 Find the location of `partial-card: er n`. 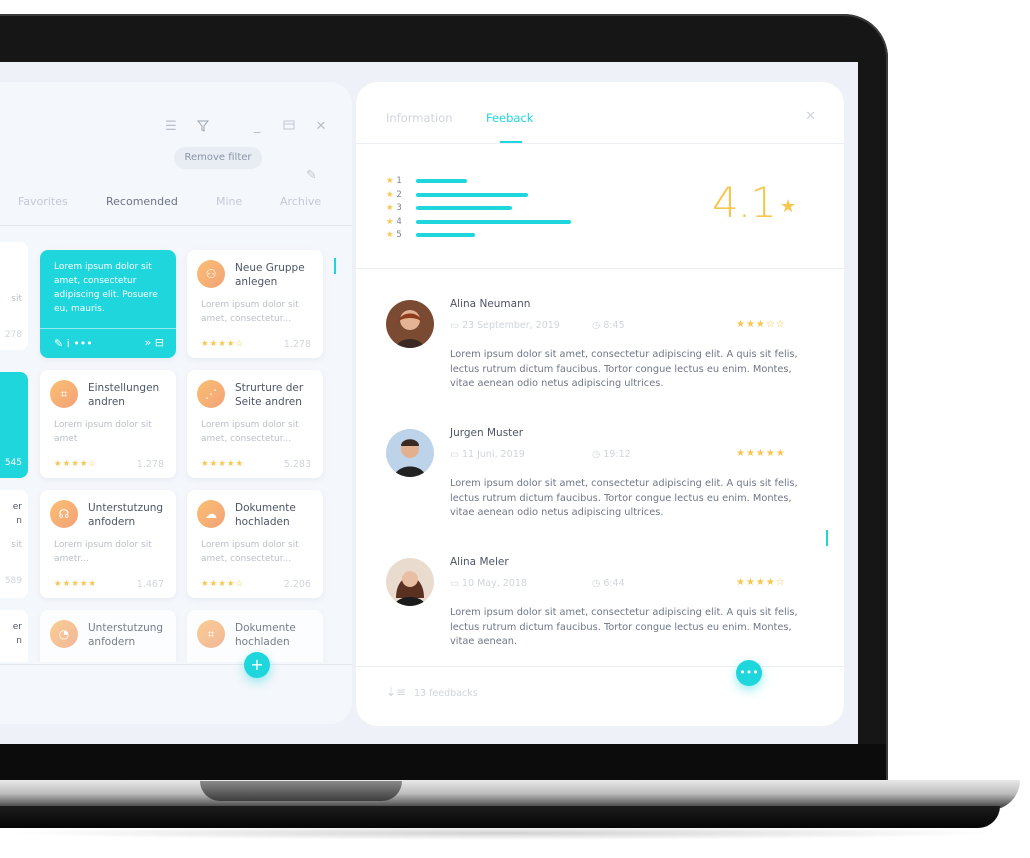

partial-card: er n is located at coordinates (14, 640).